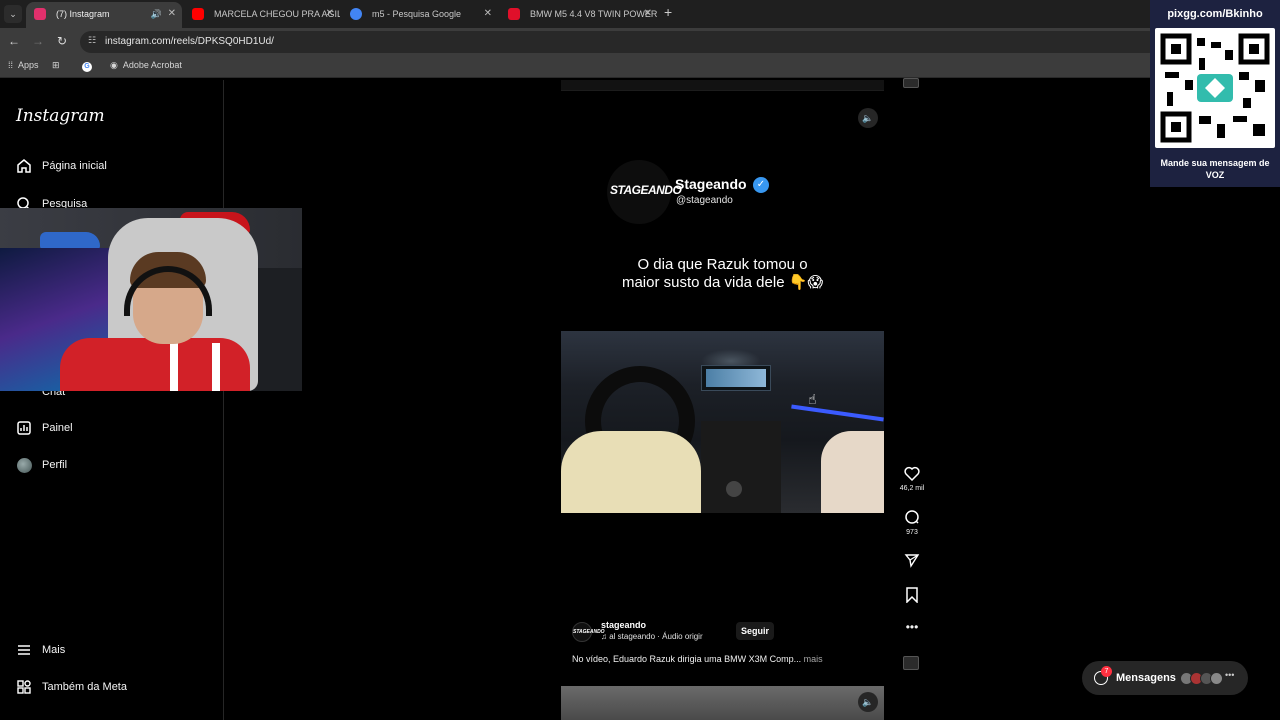  Describe the element at coordinates (631, 472) in the screenshot. I see `driver-arm` at that location.